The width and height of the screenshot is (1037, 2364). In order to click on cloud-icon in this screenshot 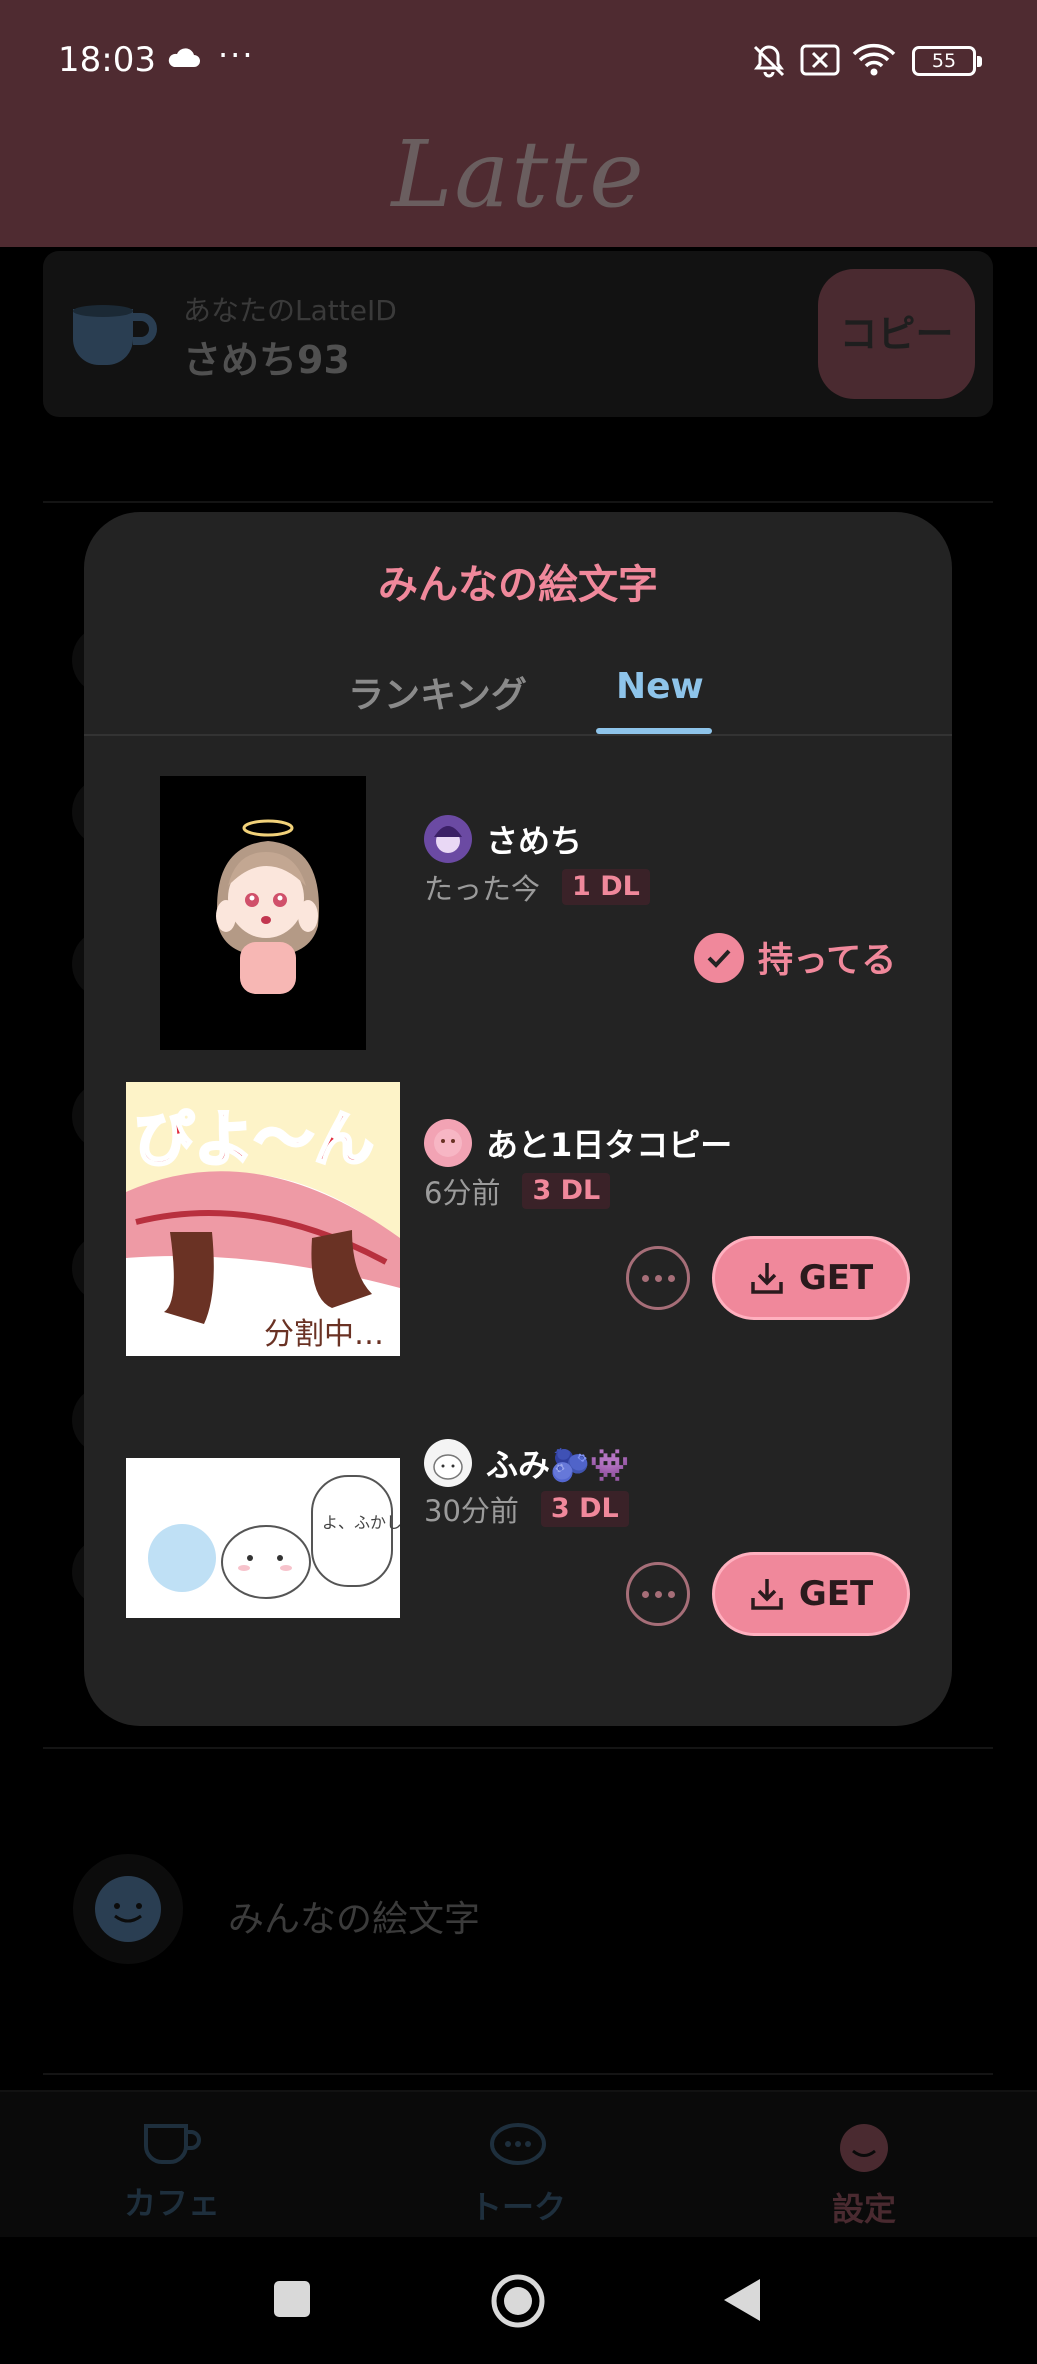, I will do `click(184, 57)`.